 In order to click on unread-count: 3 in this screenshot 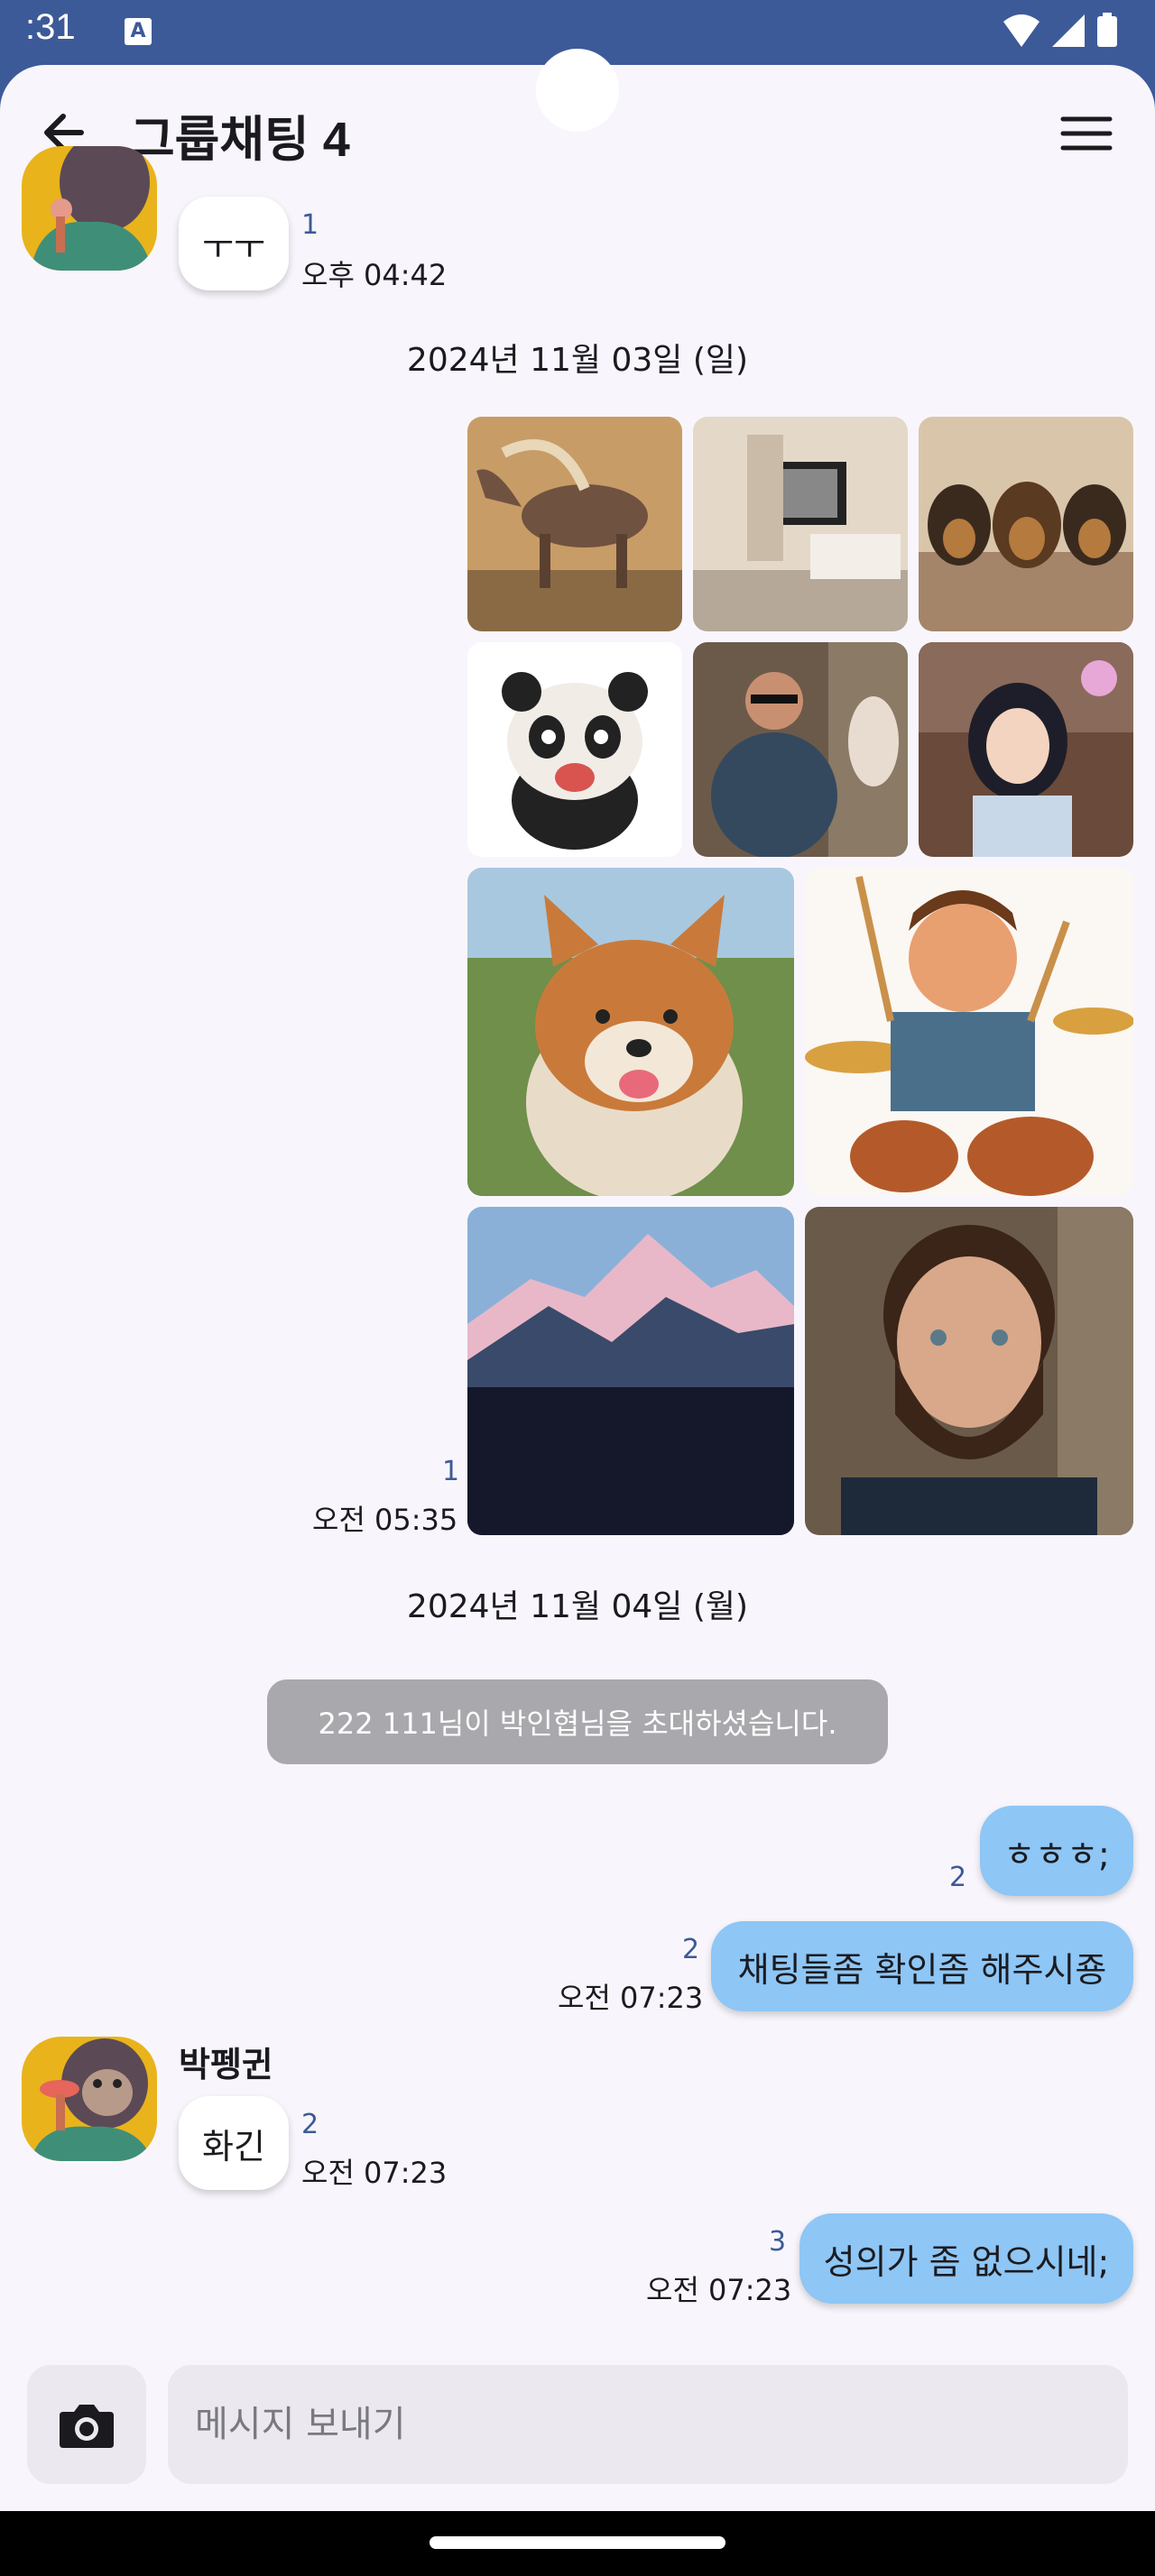, I will do `click(778, 2242)`.